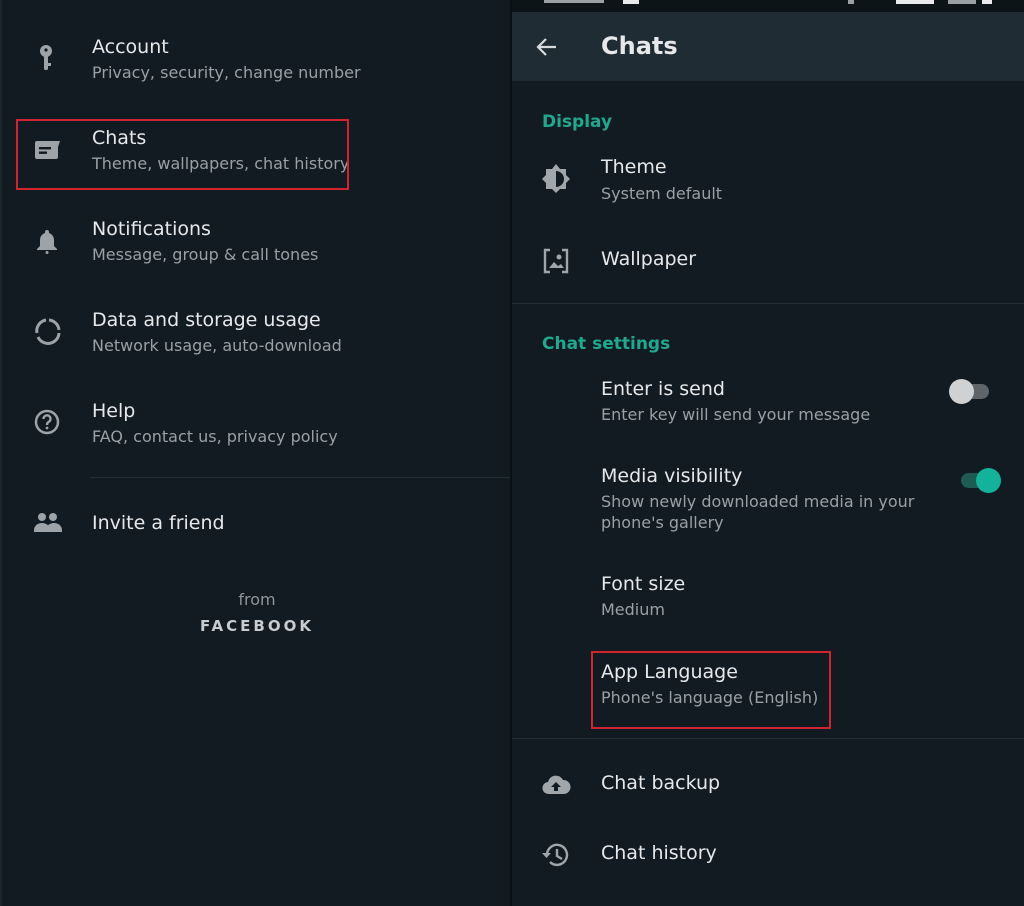  I want to click on page-title: Chats, so click(639, 46).